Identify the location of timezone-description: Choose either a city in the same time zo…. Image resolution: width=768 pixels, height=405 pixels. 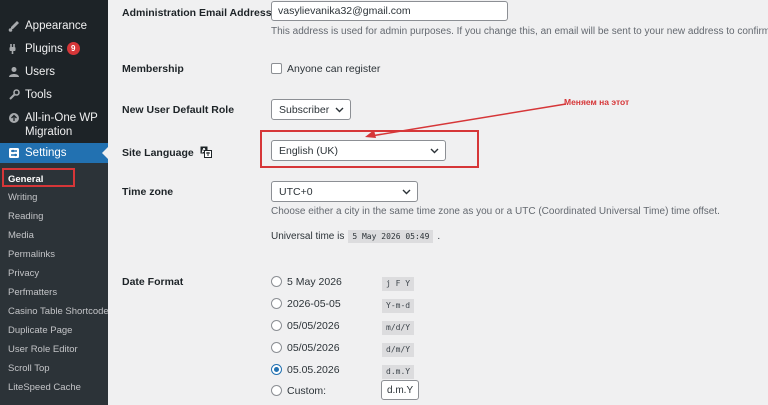
(495, 211).